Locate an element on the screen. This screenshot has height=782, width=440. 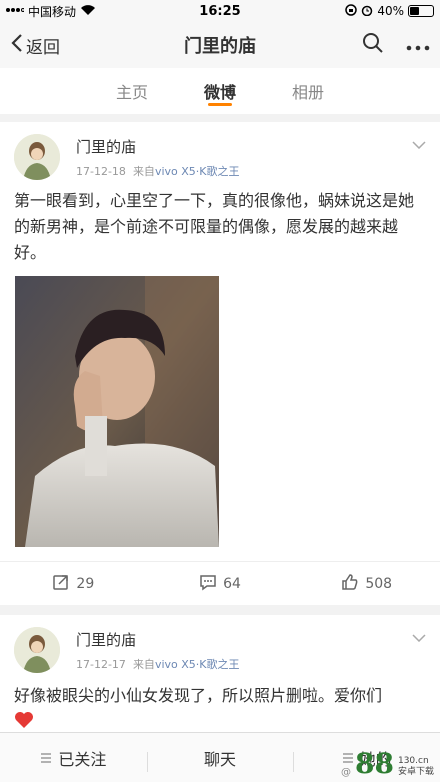
chat-label: 聊天 is located at coordinates (220, 759).